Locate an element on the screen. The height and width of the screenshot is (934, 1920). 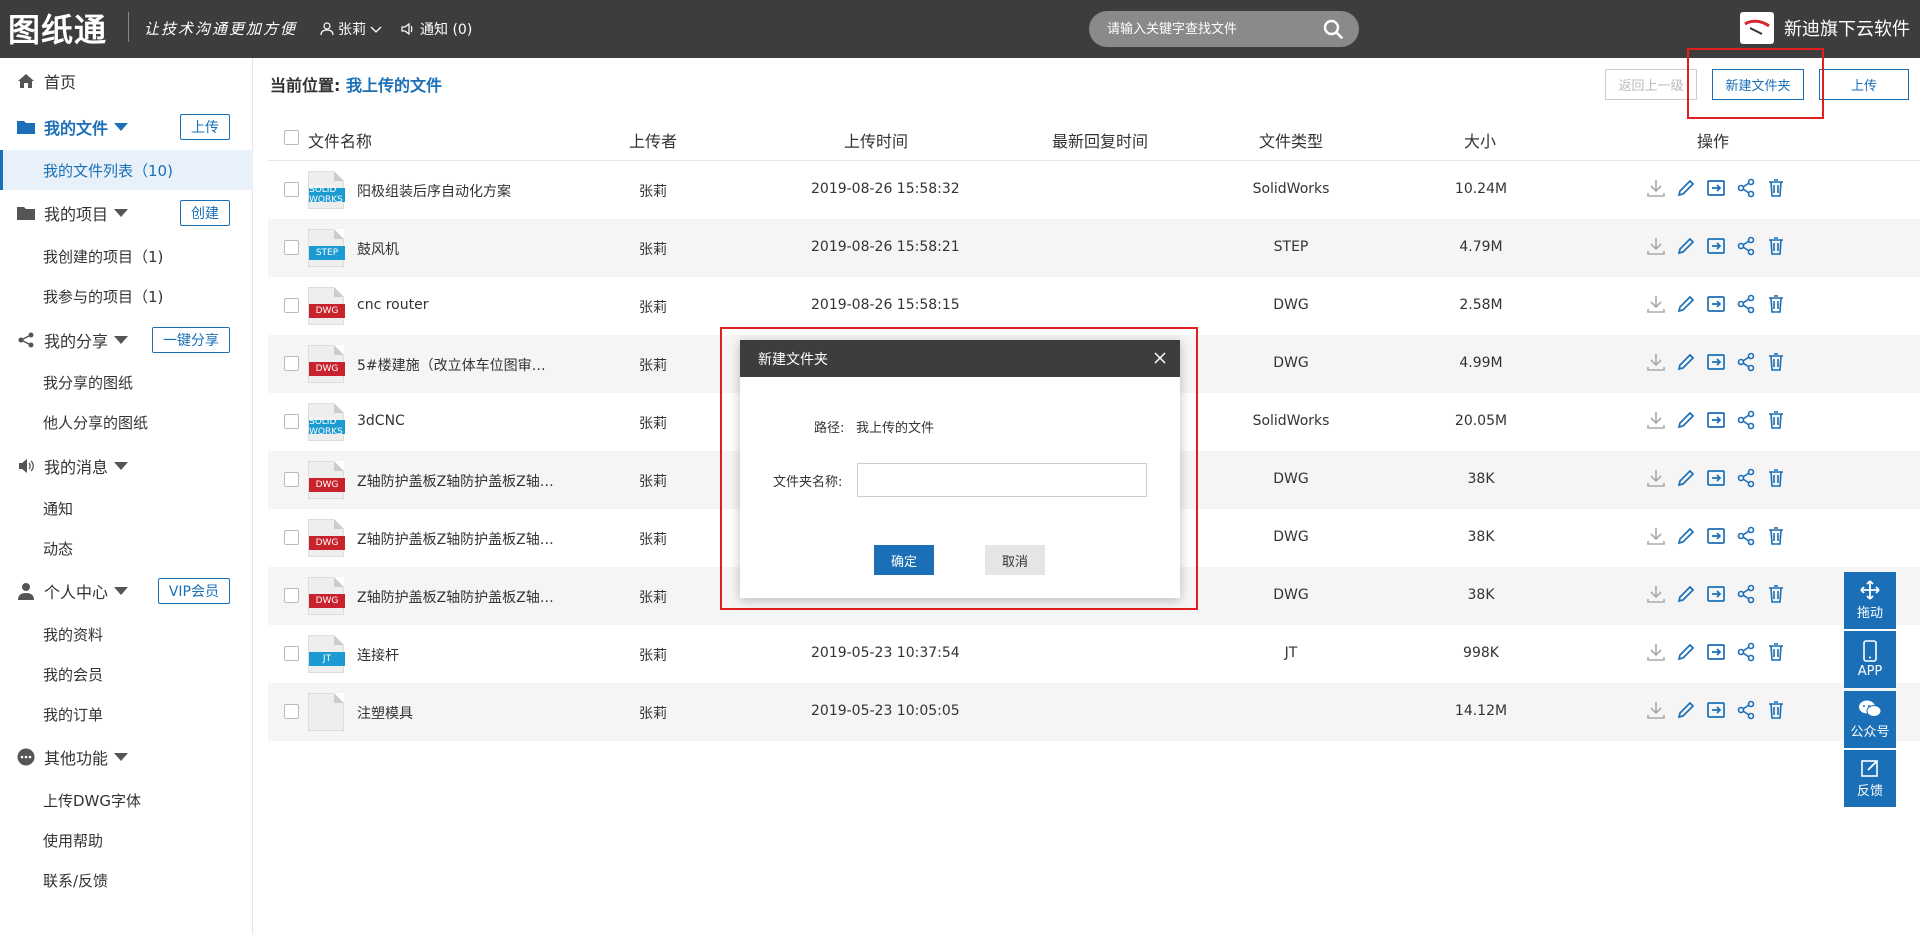
col-reply-time: 最新回复时间 is located at coordinates (1100, 140).